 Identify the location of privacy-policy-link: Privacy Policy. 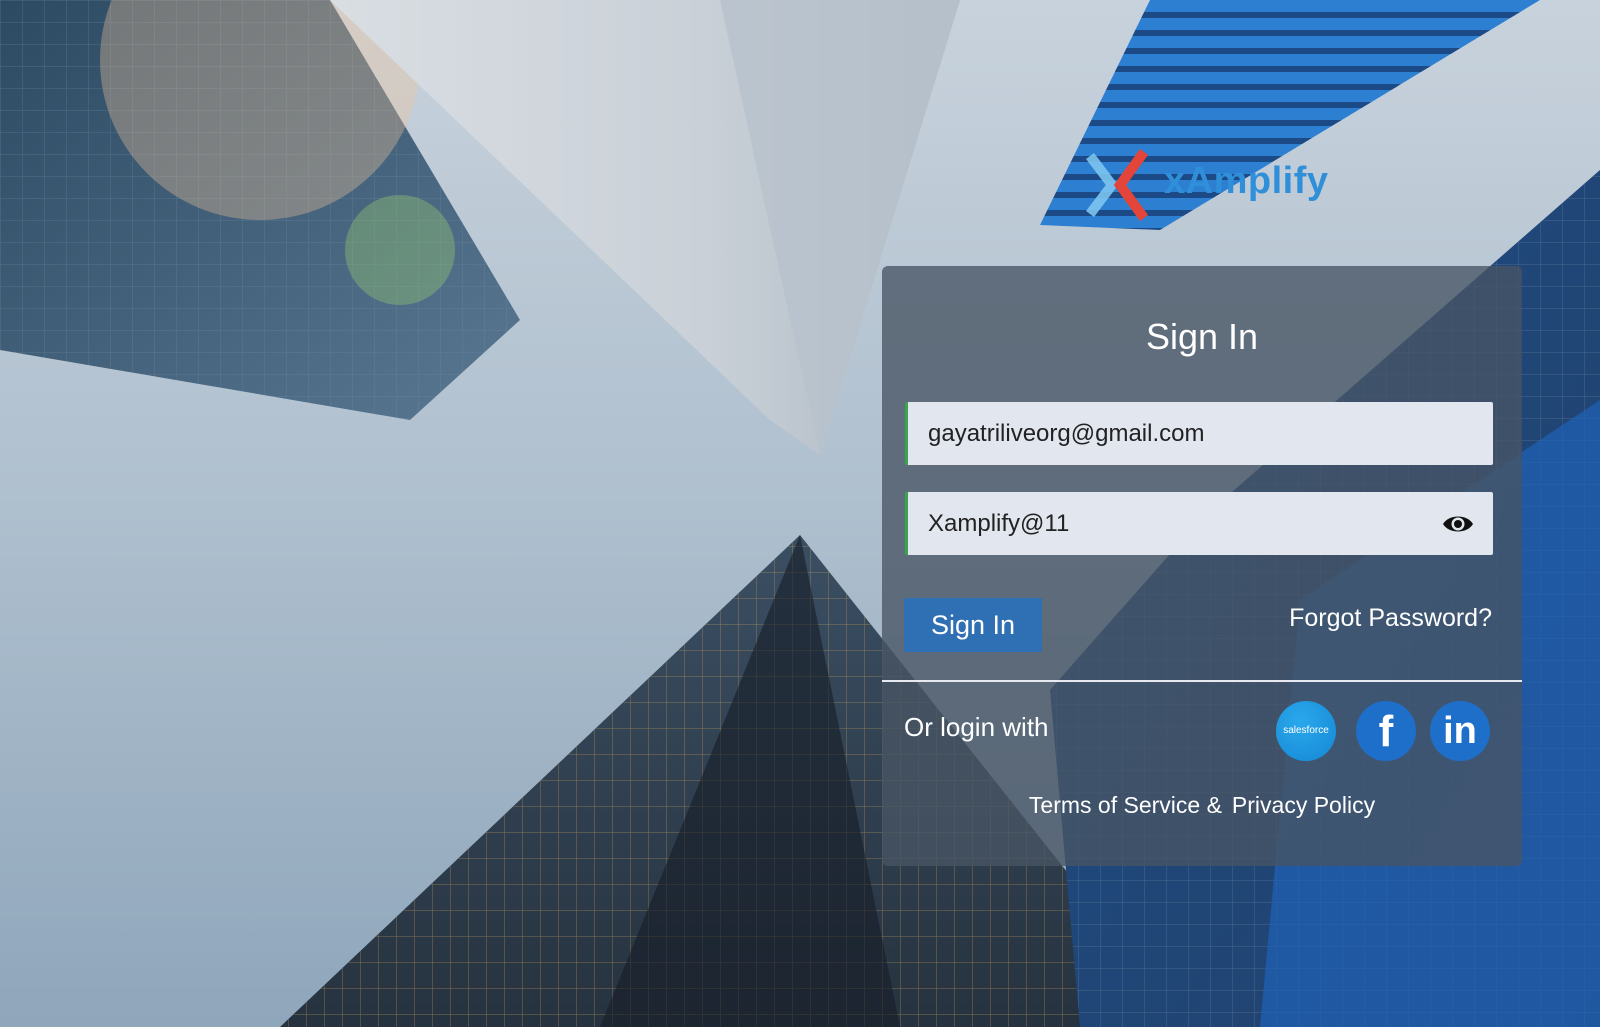
(1303, 805).